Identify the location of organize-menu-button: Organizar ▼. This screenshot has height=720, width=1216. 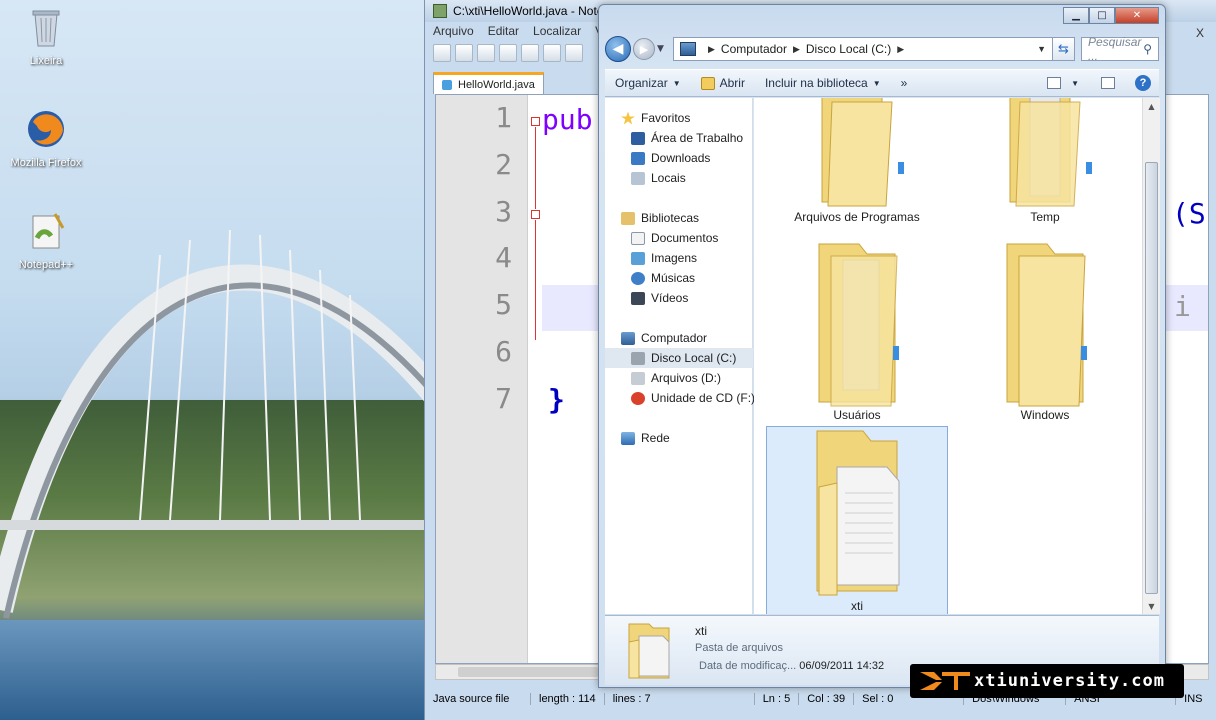
(648, 83).